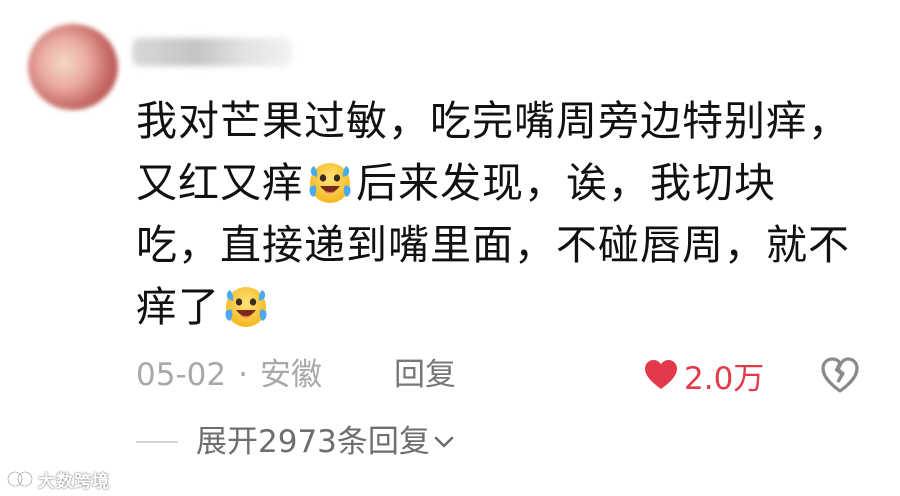  What do you see at coordinates (493, 245) in the screenshot?
I see `comment-line-3: 吃，直接递到嘴里面，不碰唇周，就不` at bounding box center [493, 245].